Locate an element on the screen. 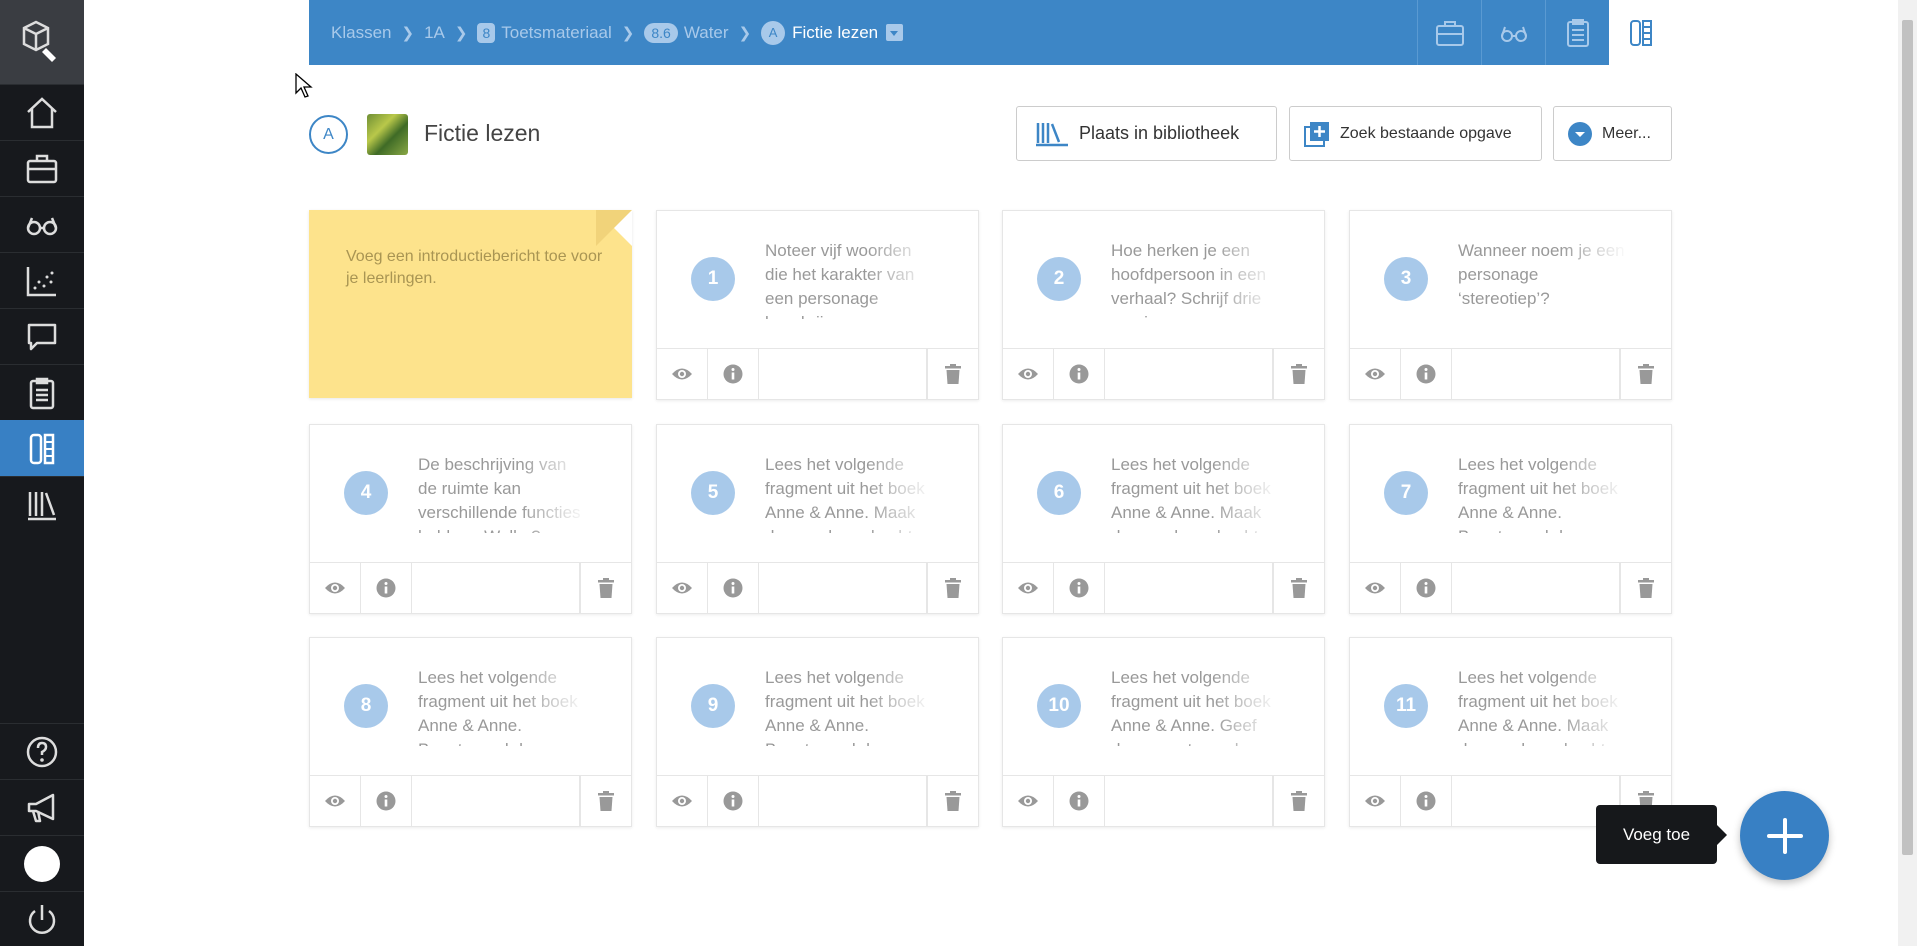 This screenshot has width=1917, height=947. breadcrumb-classes: Klassen is located at coordinates (361, 33).